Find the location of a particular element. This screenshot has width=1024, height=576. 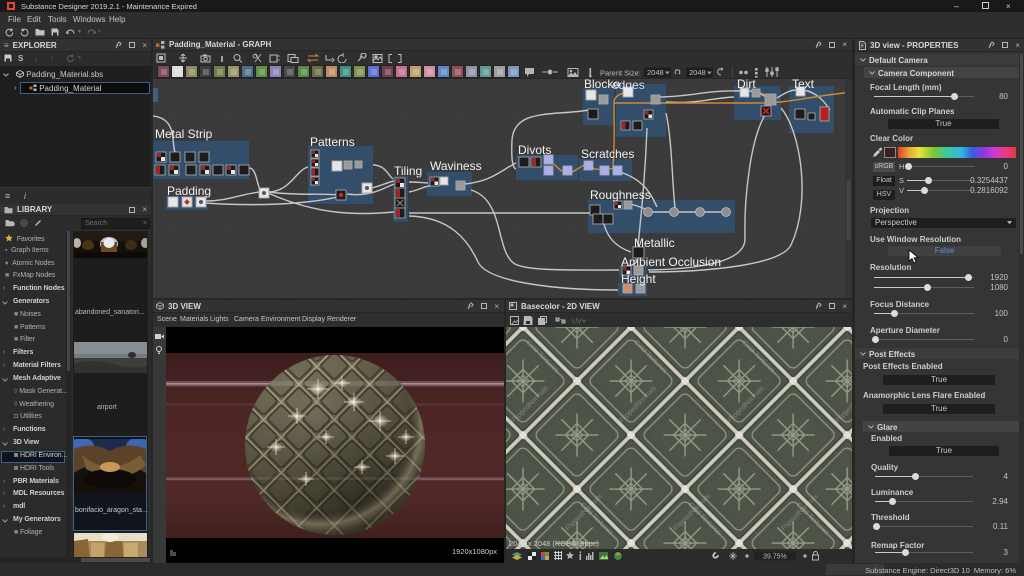

svg-text: 2048 x 2048 (RGBA, 8bpc) is located at coordinates (554, 543).